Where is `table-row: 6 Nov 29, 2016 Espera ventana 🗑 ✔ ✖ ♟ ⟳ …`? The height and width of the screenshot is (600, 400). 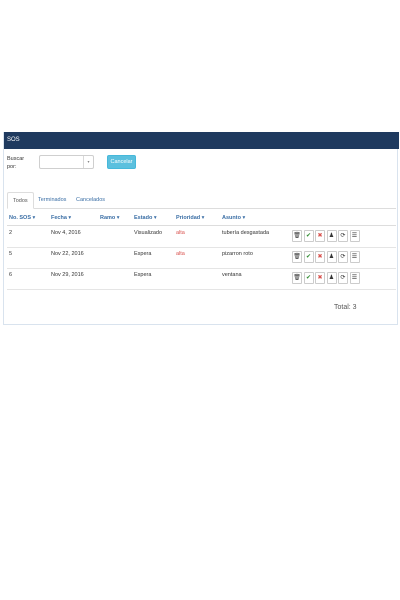
table-row: 6 Nov 29, 2016 Espera ventana 🗑 ✔ ✖ ♟ ⟳ … is located at coordinates (201, 279).